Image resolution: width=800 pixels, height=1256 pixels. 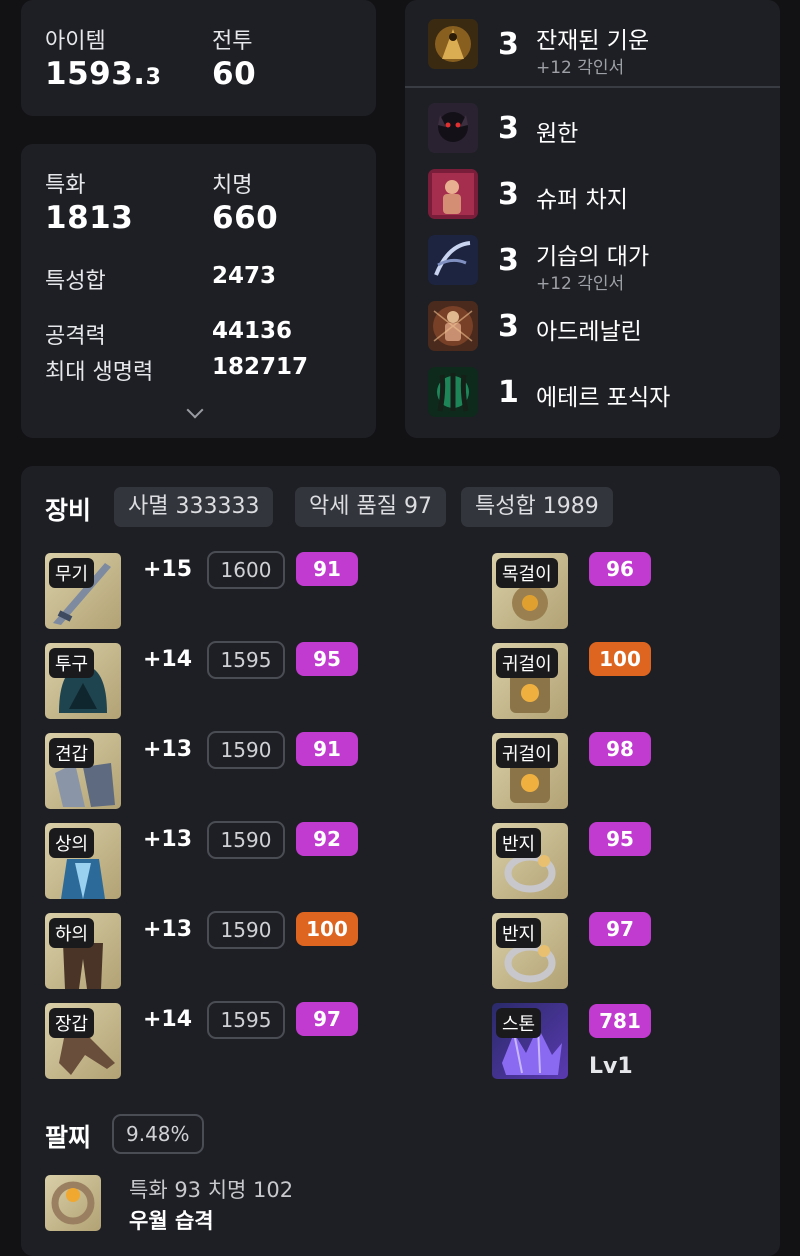 What do you see at coordinates (171, 1221) in the screenshot?
I see `bracelet-effects: 우월 습격` at bounding box center [171, 1221].